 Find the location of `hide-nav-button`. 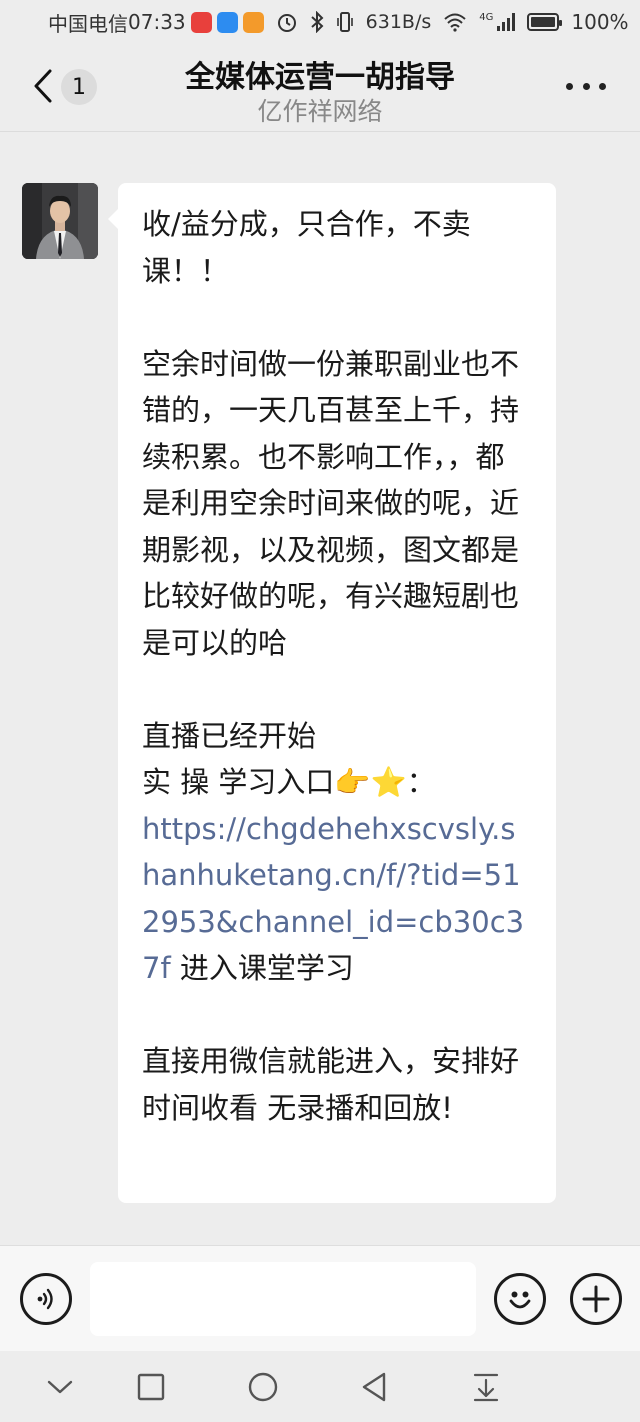

hide-nav-button is located at coordinates (60, 1387).